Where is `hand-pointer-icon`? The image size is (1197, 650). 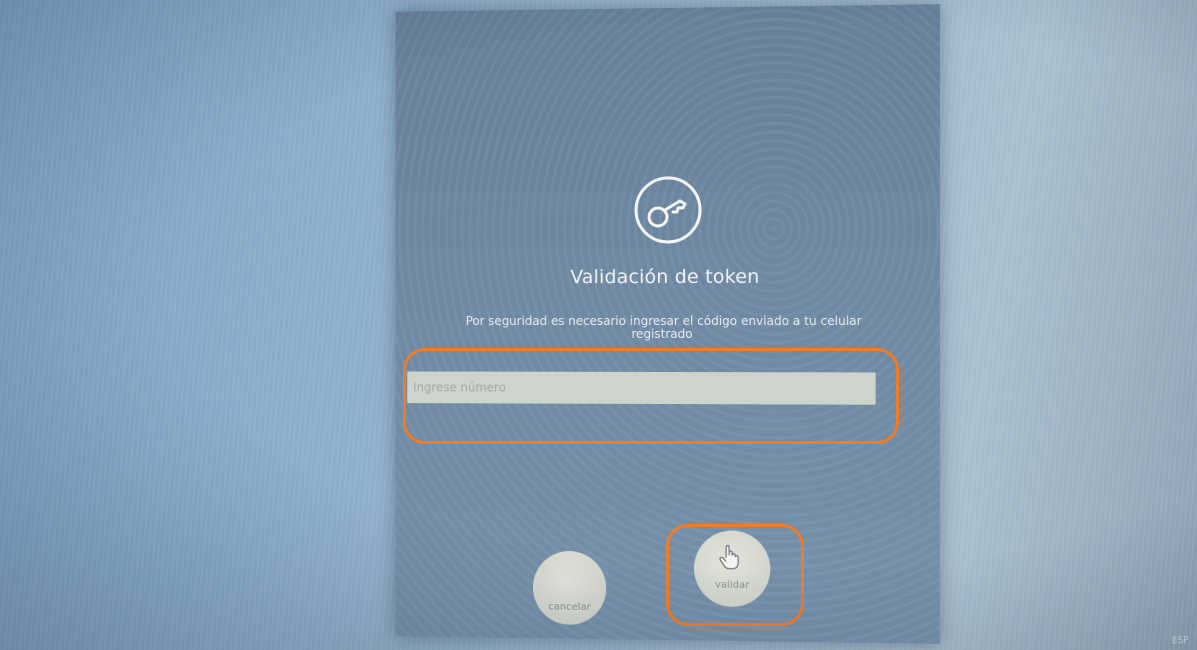 hand-pointer-icon is located at coordinates (729, 558).